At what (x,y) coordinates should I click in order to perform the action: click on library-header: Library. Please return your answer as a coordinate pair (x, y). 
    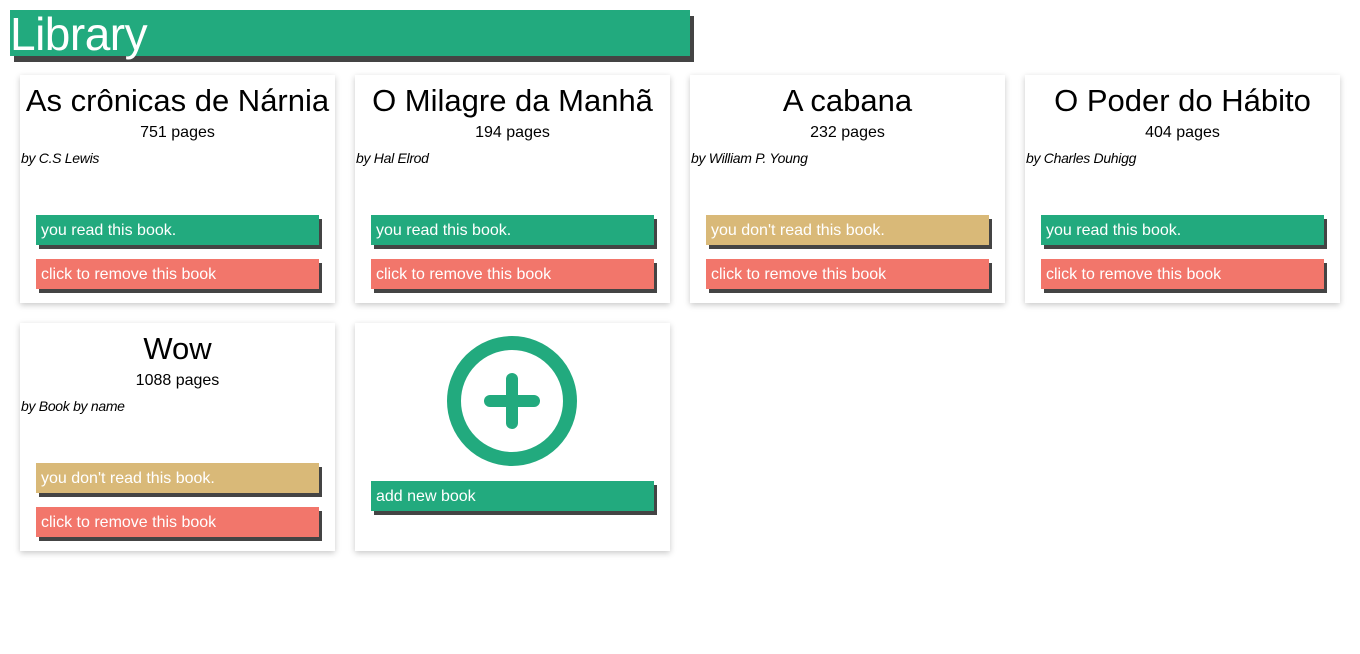
    Looking at the image, I should click on (350, 34).